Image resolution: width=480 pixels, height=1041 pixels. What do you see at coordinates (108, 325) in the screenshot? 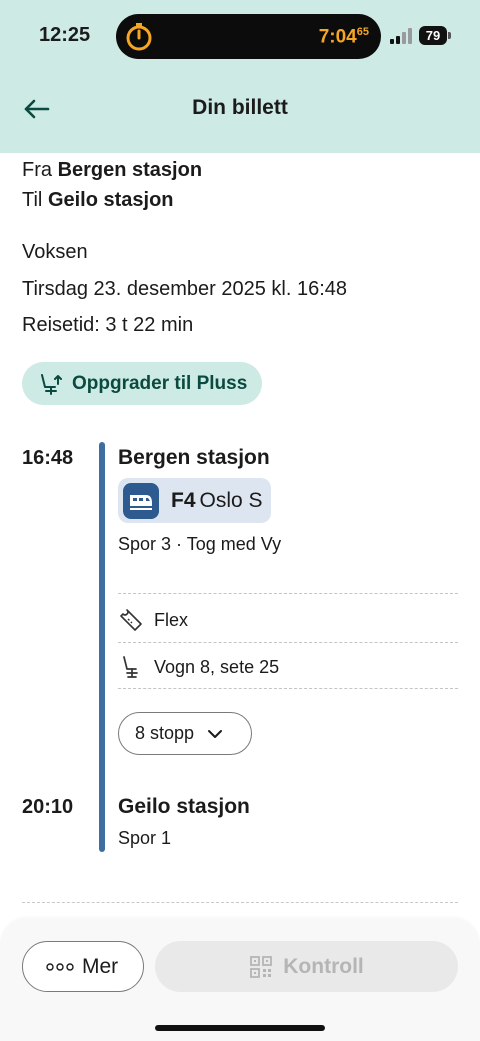
I see `travel-duration: Reisetid: 3 t 22 min` at bounding box center [108, 325].